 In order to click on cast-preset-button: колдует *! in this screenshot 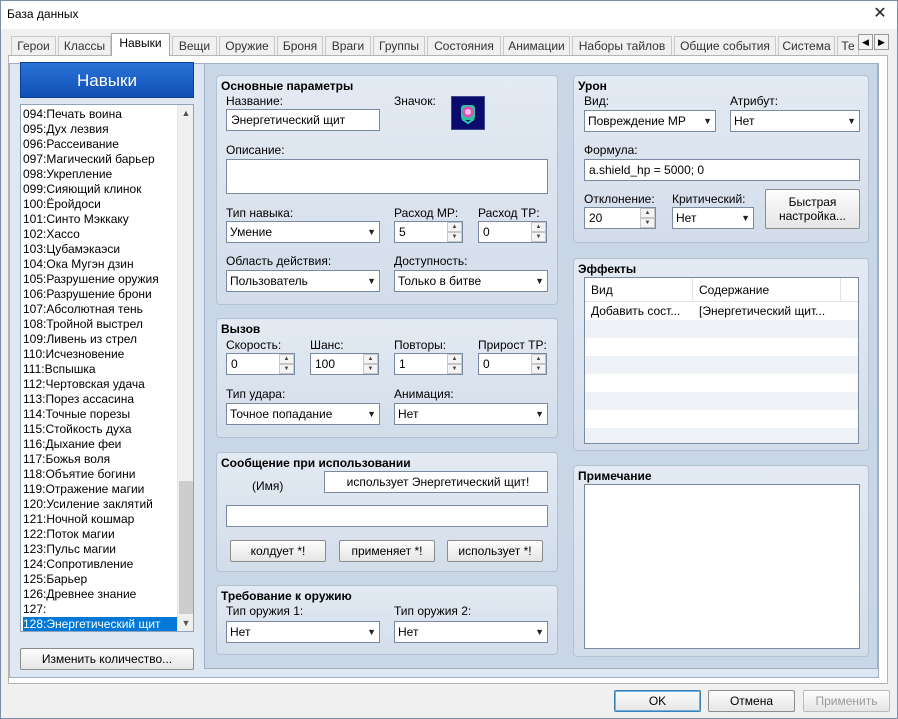, I will do `click(278, 551)`.